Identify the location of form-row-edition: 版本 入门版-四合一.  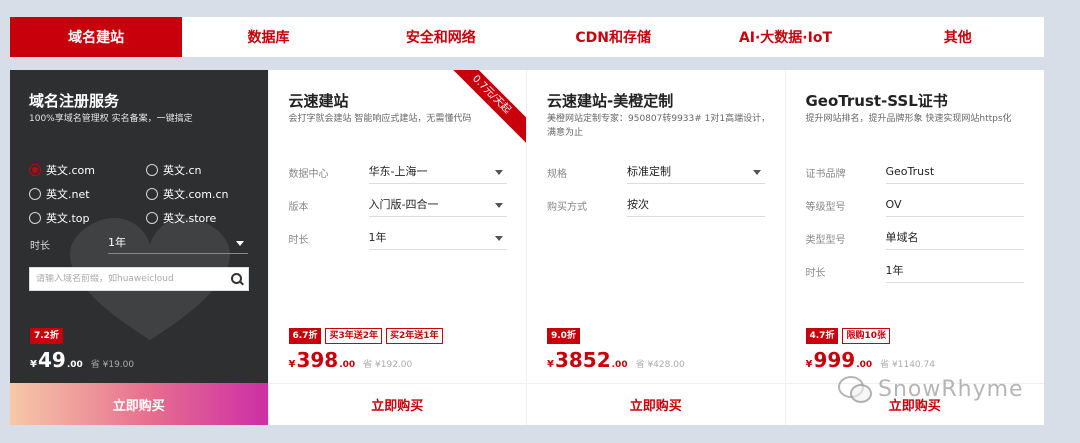
(398, 205).